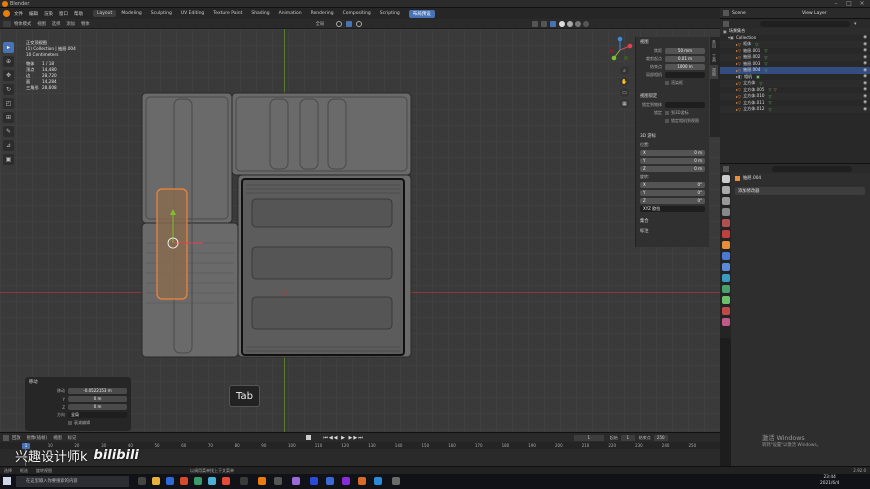 This screenshot has width=870, height=489. I want to click on focal-length-field: 50 mm, so click(685, 51).